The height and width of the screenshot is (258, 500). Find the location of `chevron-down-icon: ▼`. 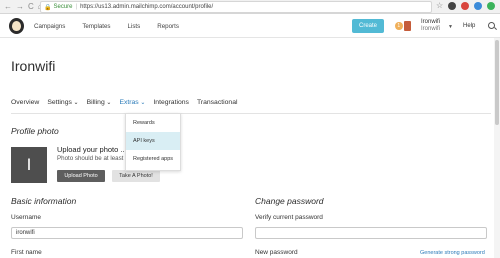

chevron-down-icon: ▼ is located at coordinates (450, 27).